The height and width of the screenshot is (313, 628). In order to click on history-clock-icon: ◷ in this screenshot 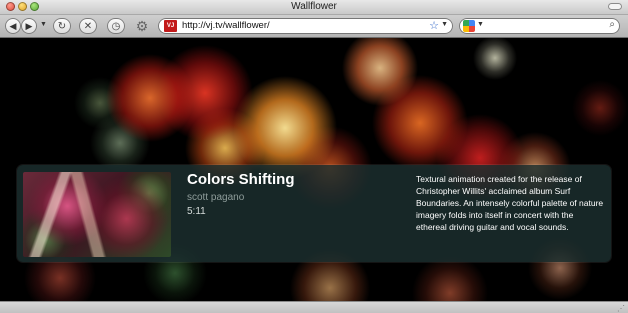, I will do `click(116, 26)`.